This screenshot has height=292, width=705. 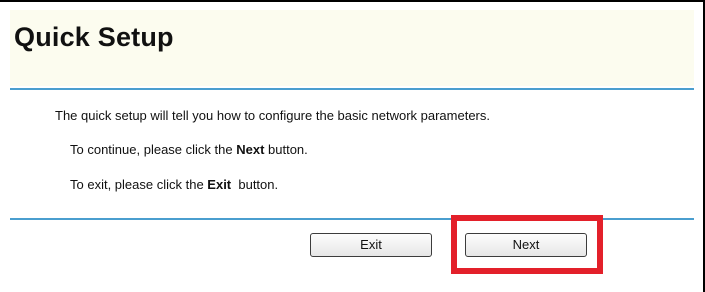 What do you see at coordinates (352, 1) in the screenshot?
I see `frame-border-top` at bounding box center [352, 1].